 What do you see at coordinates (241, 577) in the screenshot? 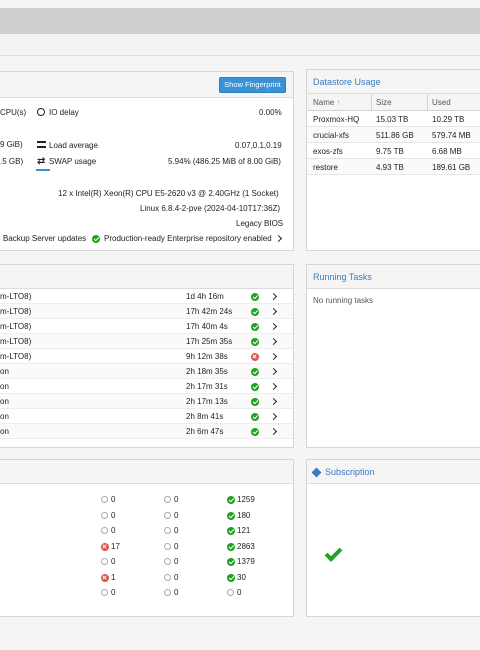
I see `count-ok: 30` at bounding box center [241, 577].